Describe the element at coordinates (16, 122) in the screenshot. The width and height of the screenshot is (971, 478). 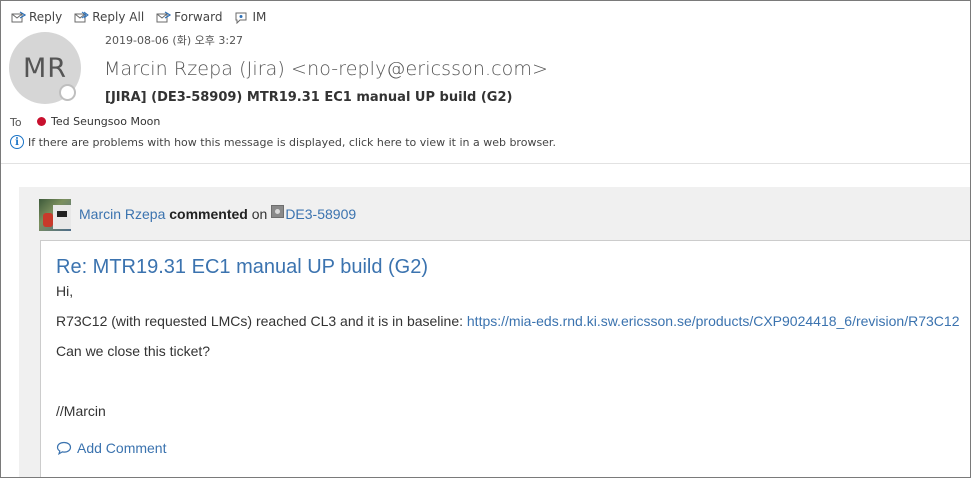
I see `to-label: To` at that location.